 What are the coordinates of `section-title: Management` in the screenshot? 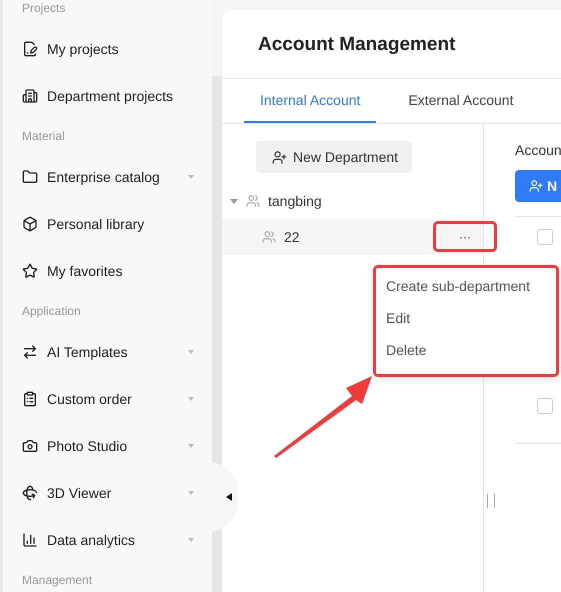 It's located at (58, 580).